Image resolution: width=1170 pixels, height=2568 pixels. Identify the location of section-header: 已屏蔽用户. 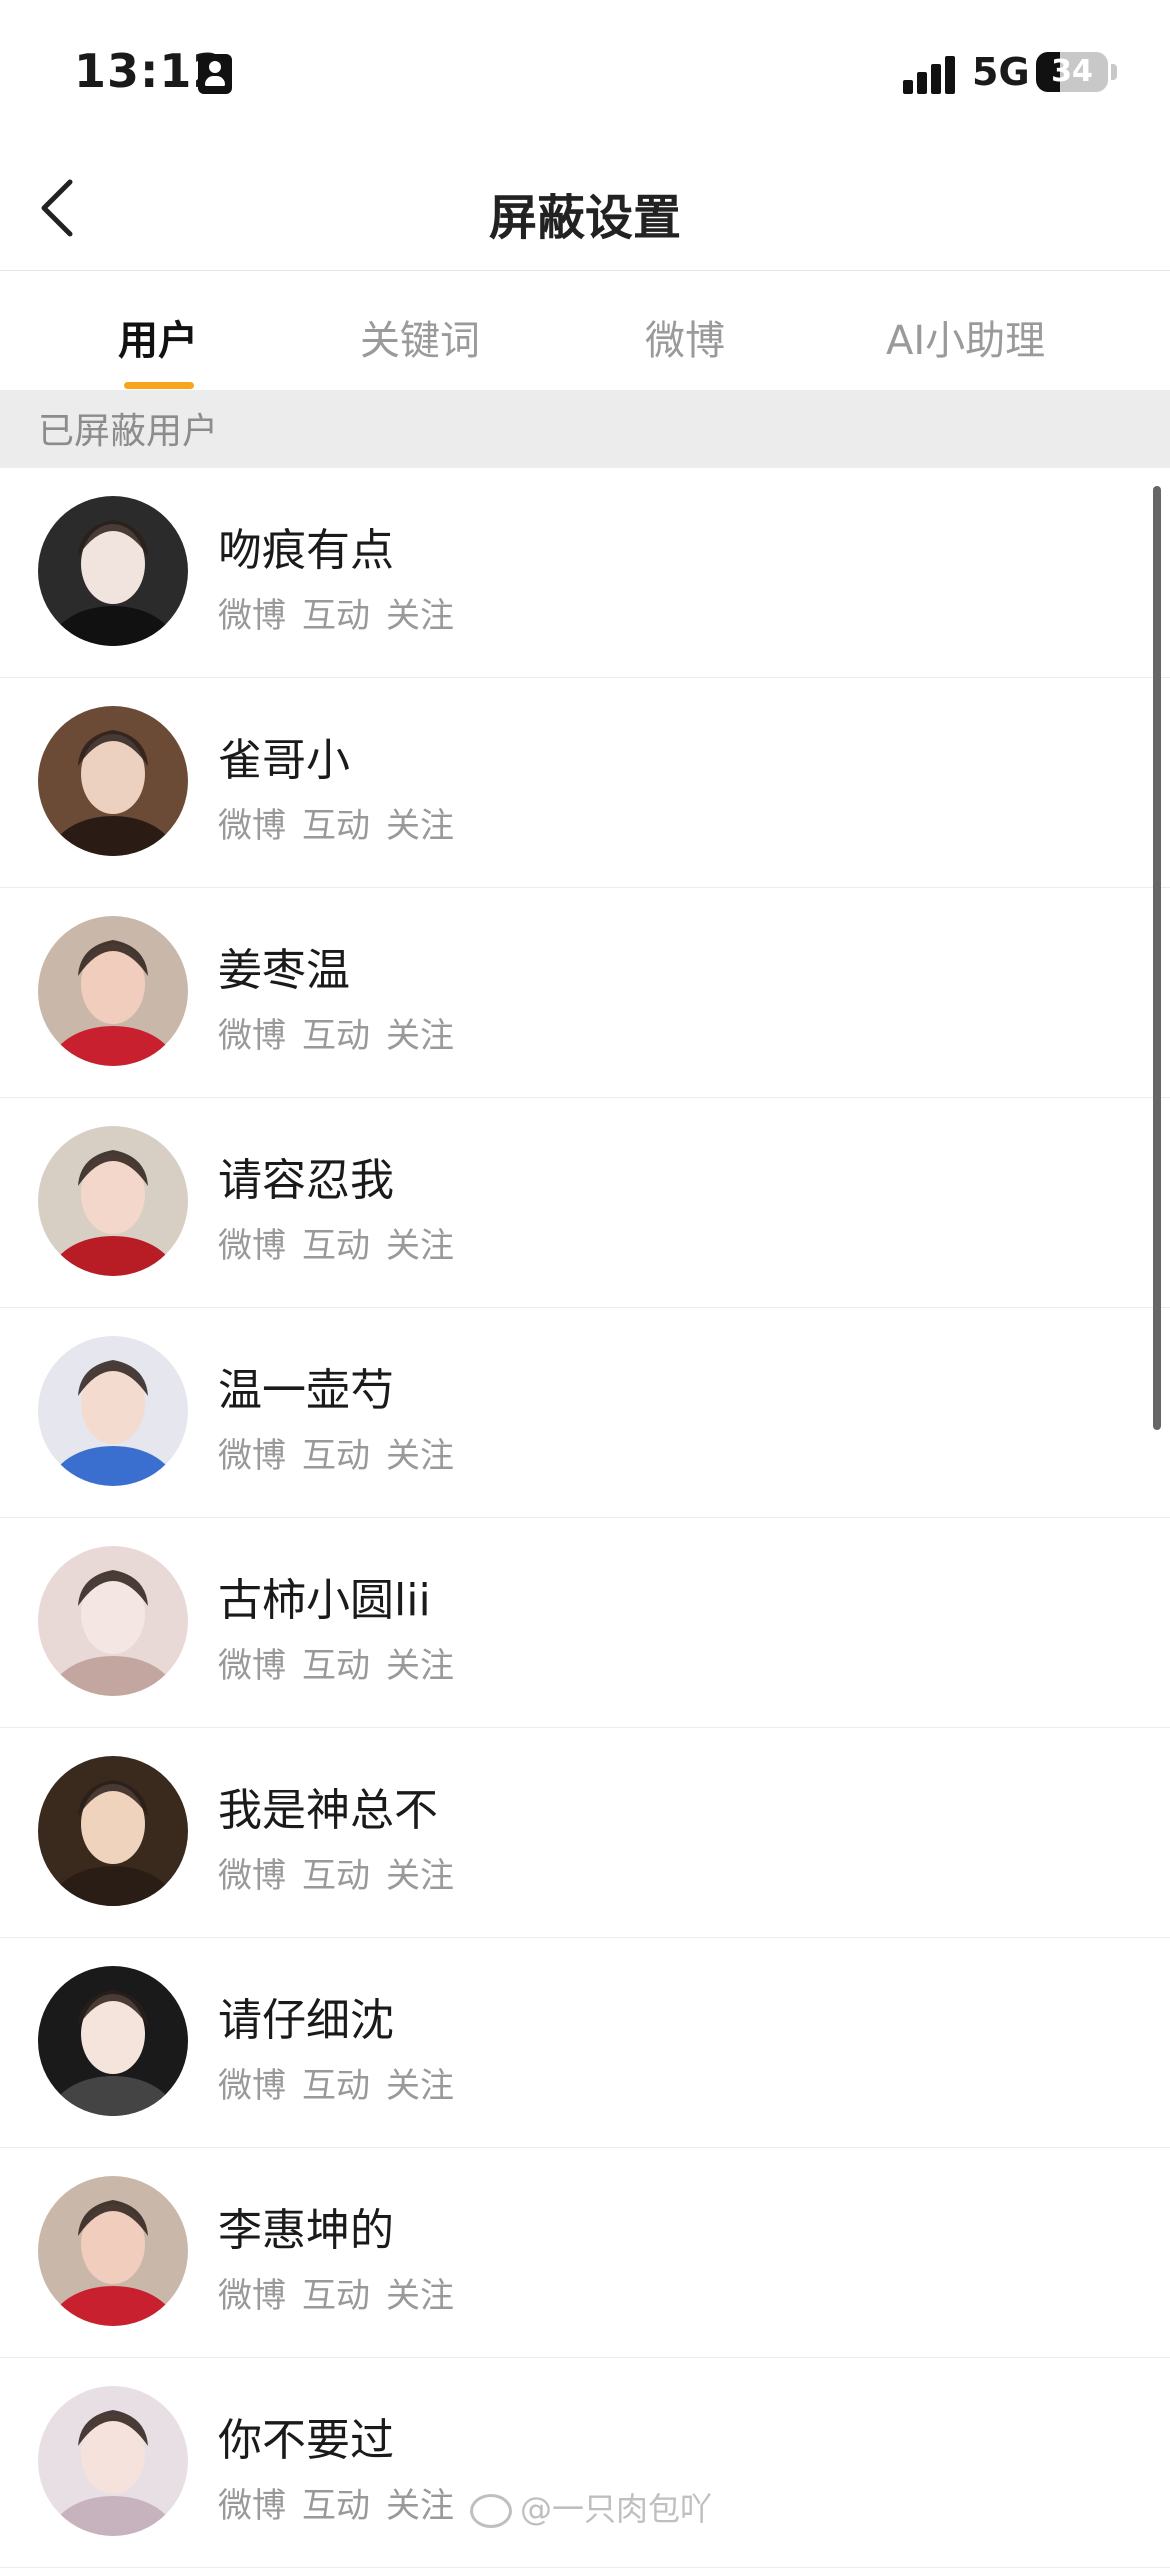
(585, 429).